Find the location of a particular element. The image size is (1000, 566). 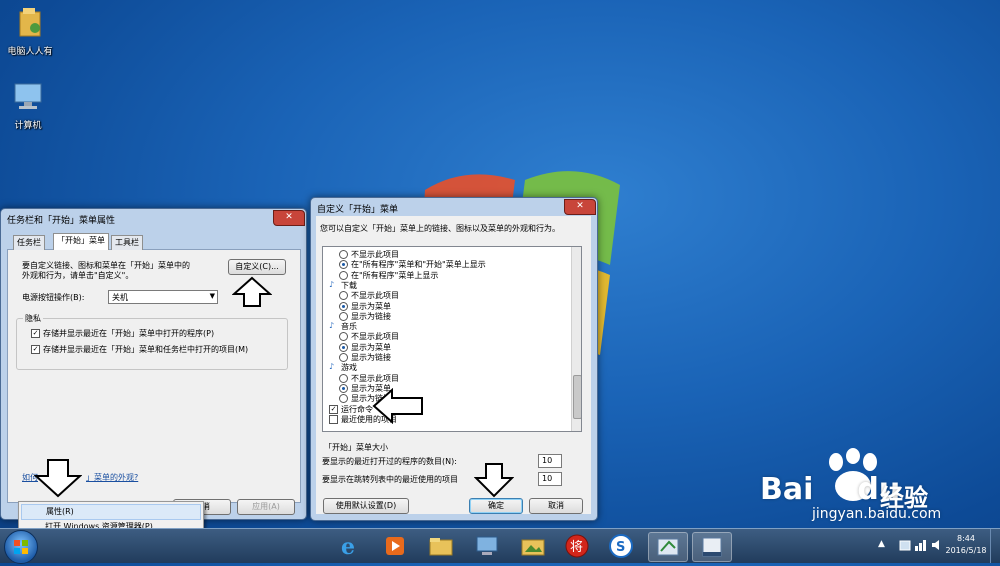

taskbar-chess-game: 将 is located at coordinates (577, 546).